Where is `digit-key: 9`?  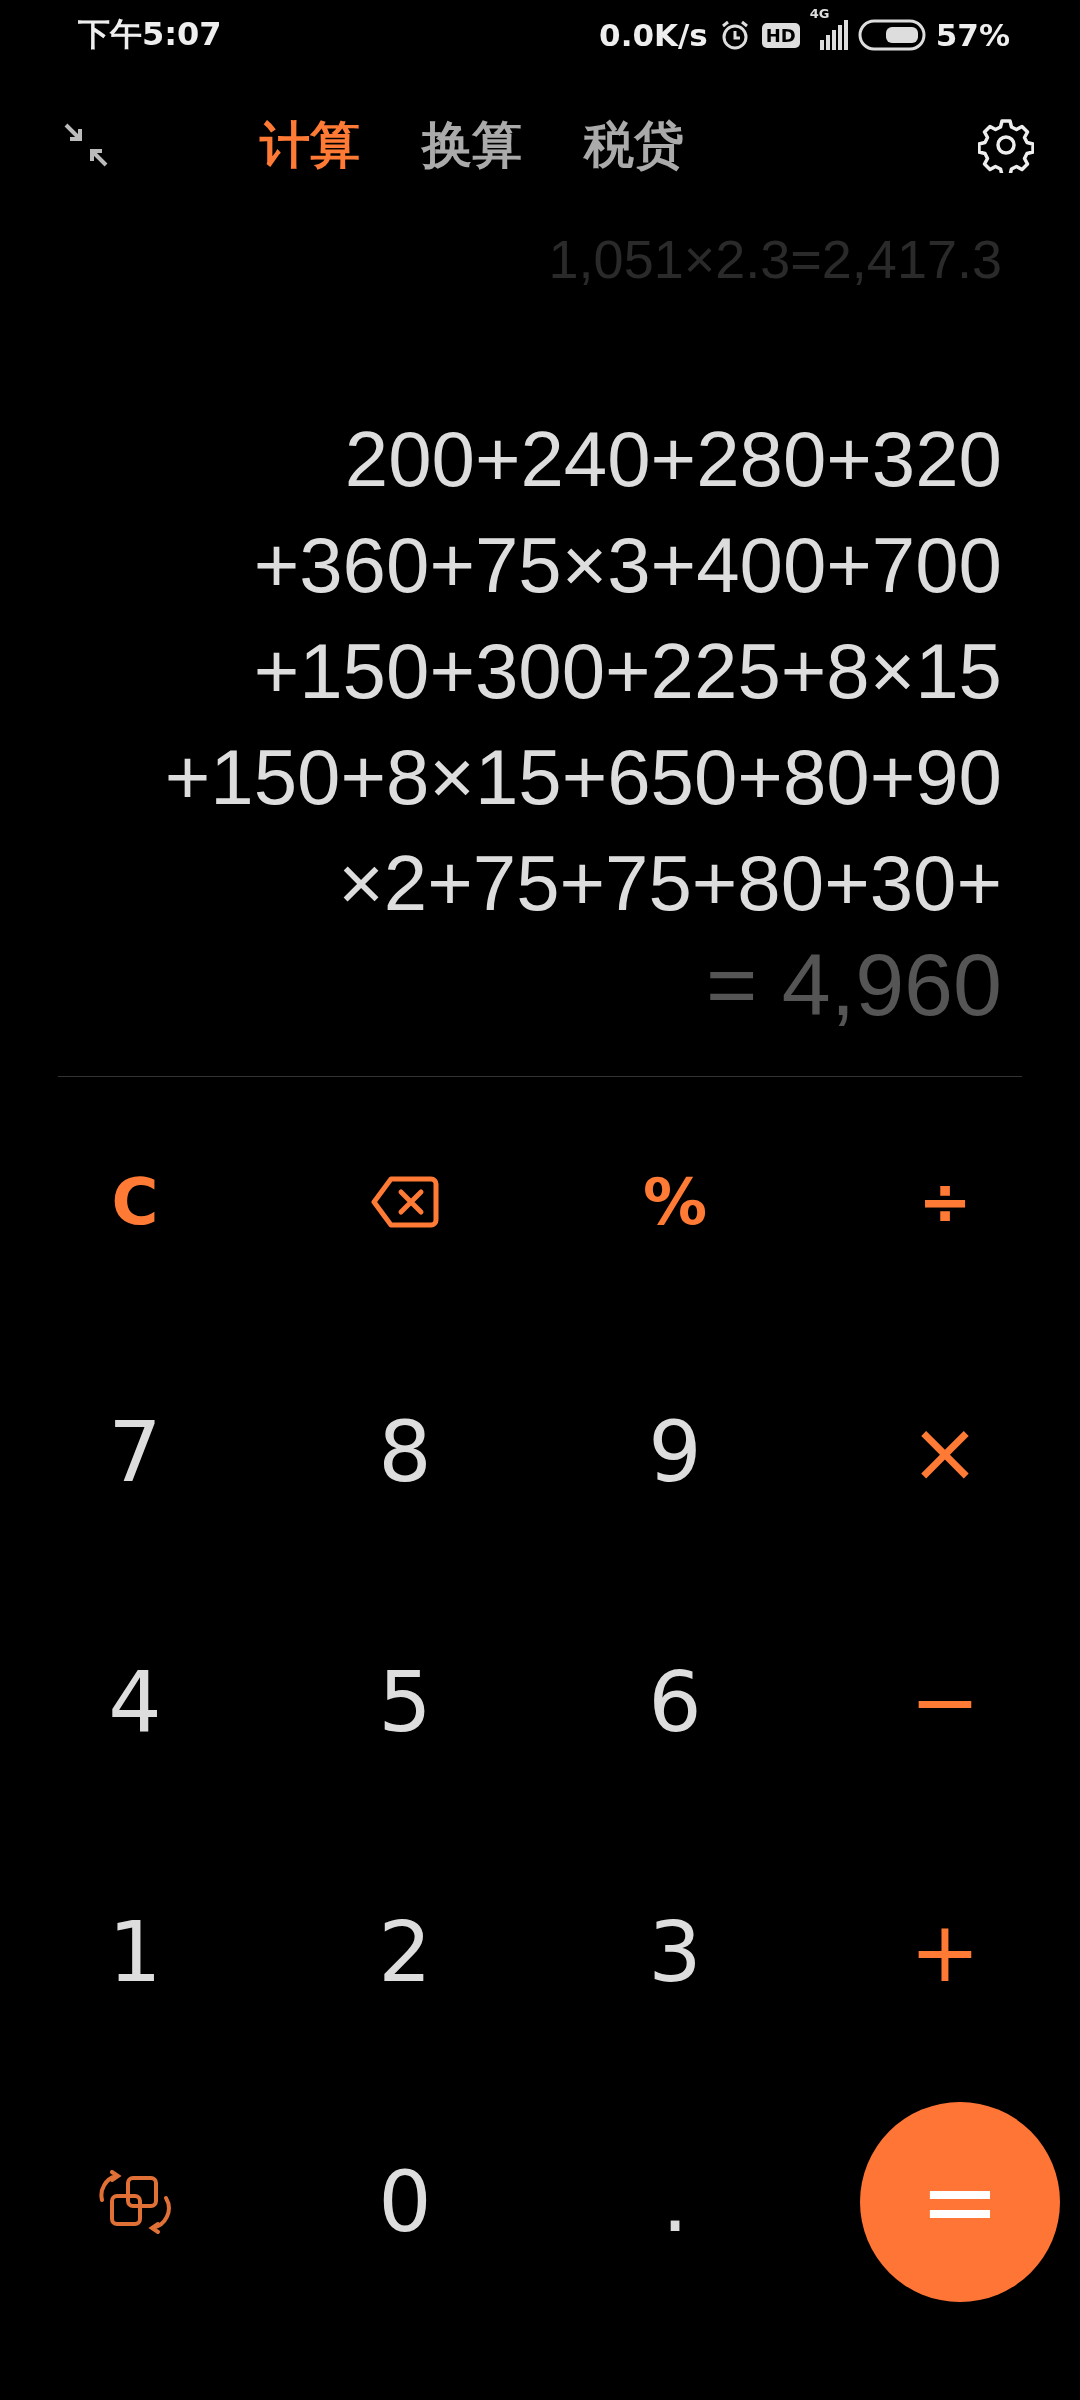 digit-key: 9 is located at coordinates (675, 1452).